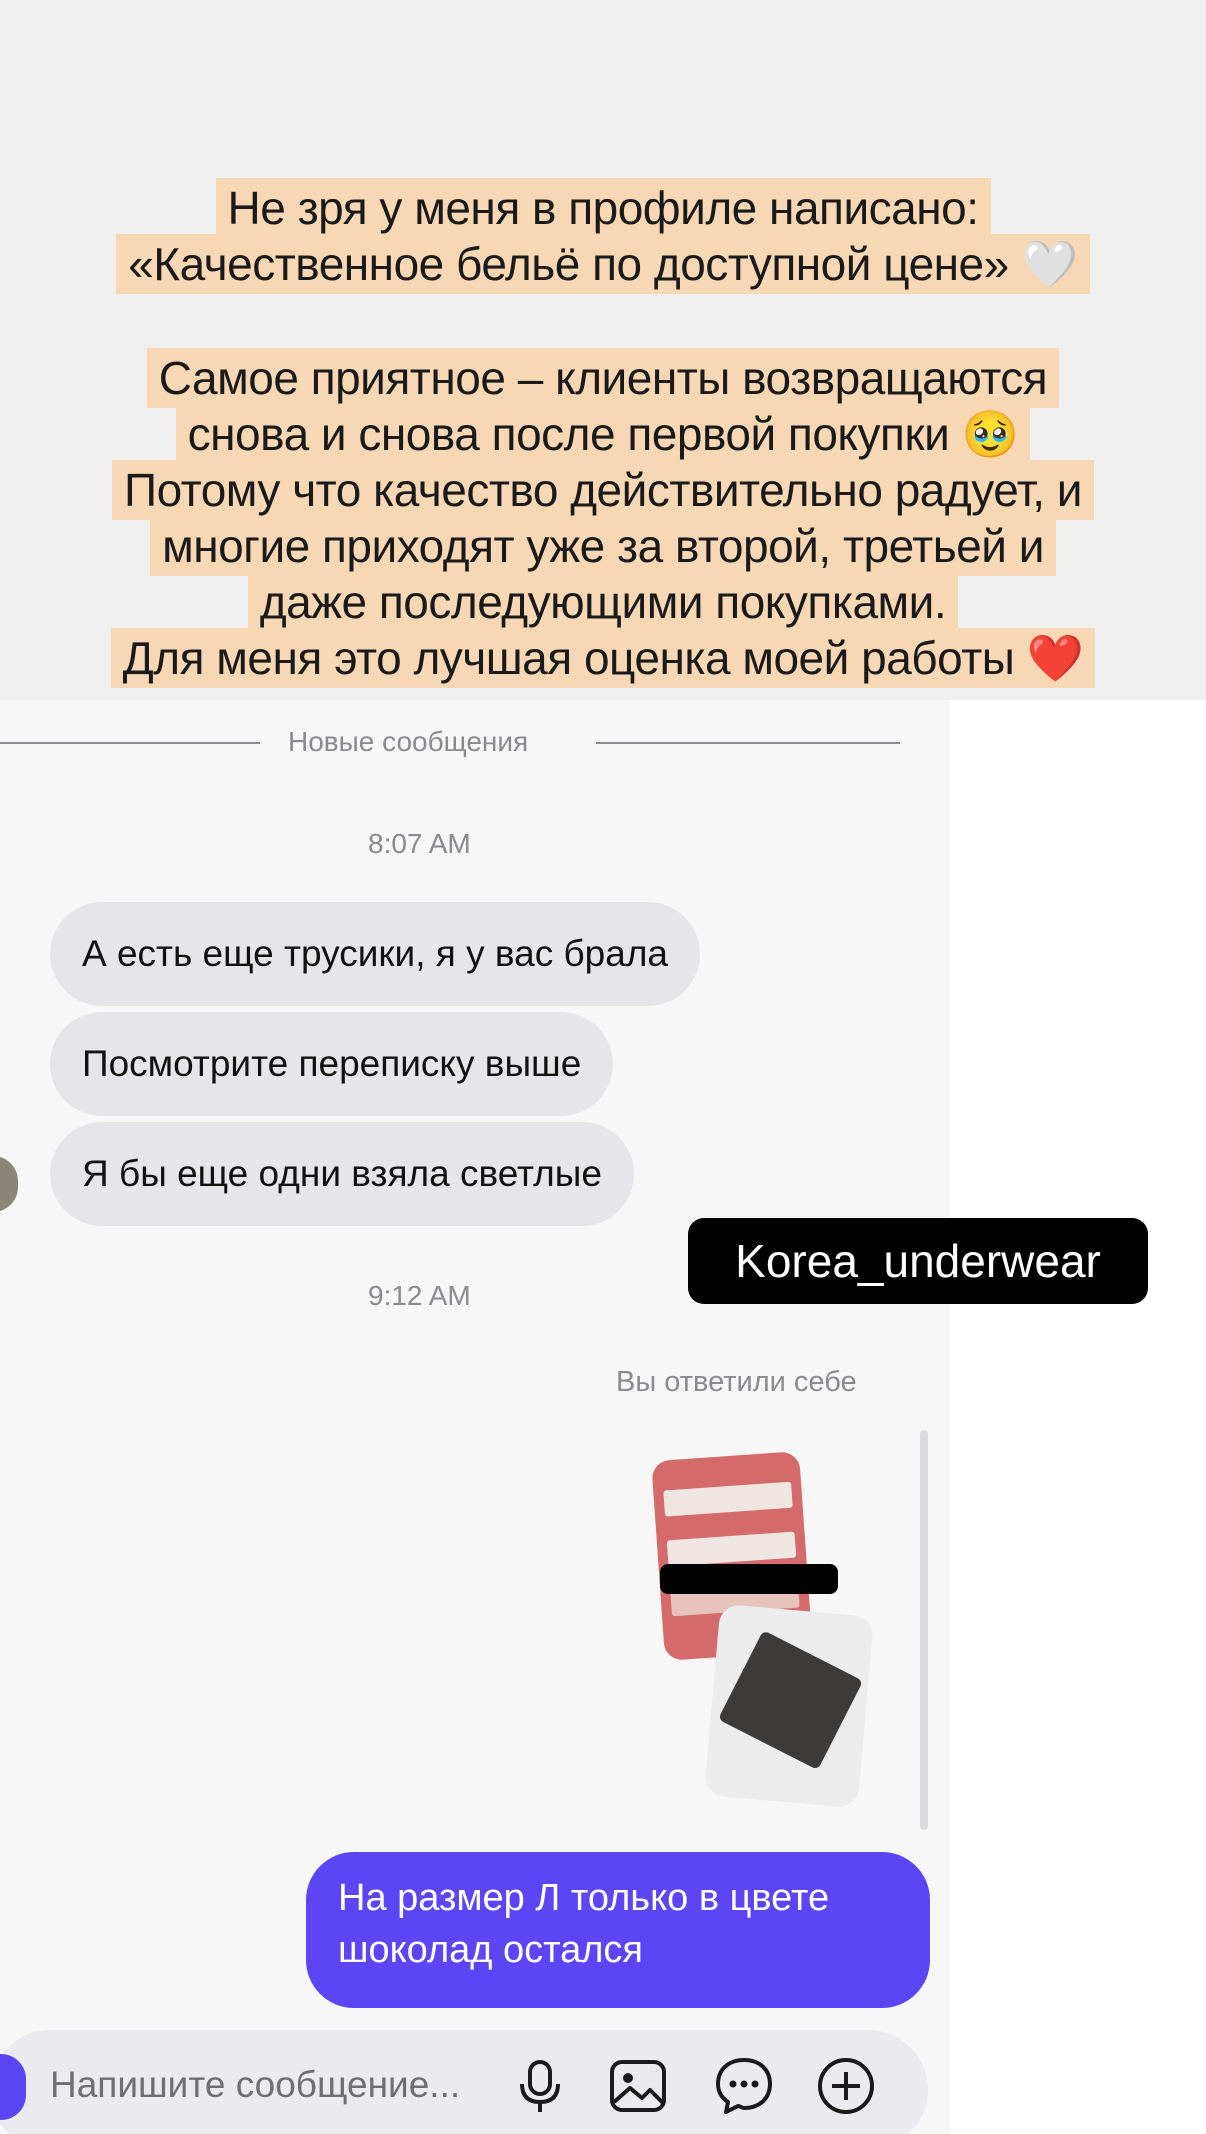 Image resolution: width=1206 pixels, height=2134 pixels. I want to click on username-tag: Korea_underwear, so click(918, 1261).